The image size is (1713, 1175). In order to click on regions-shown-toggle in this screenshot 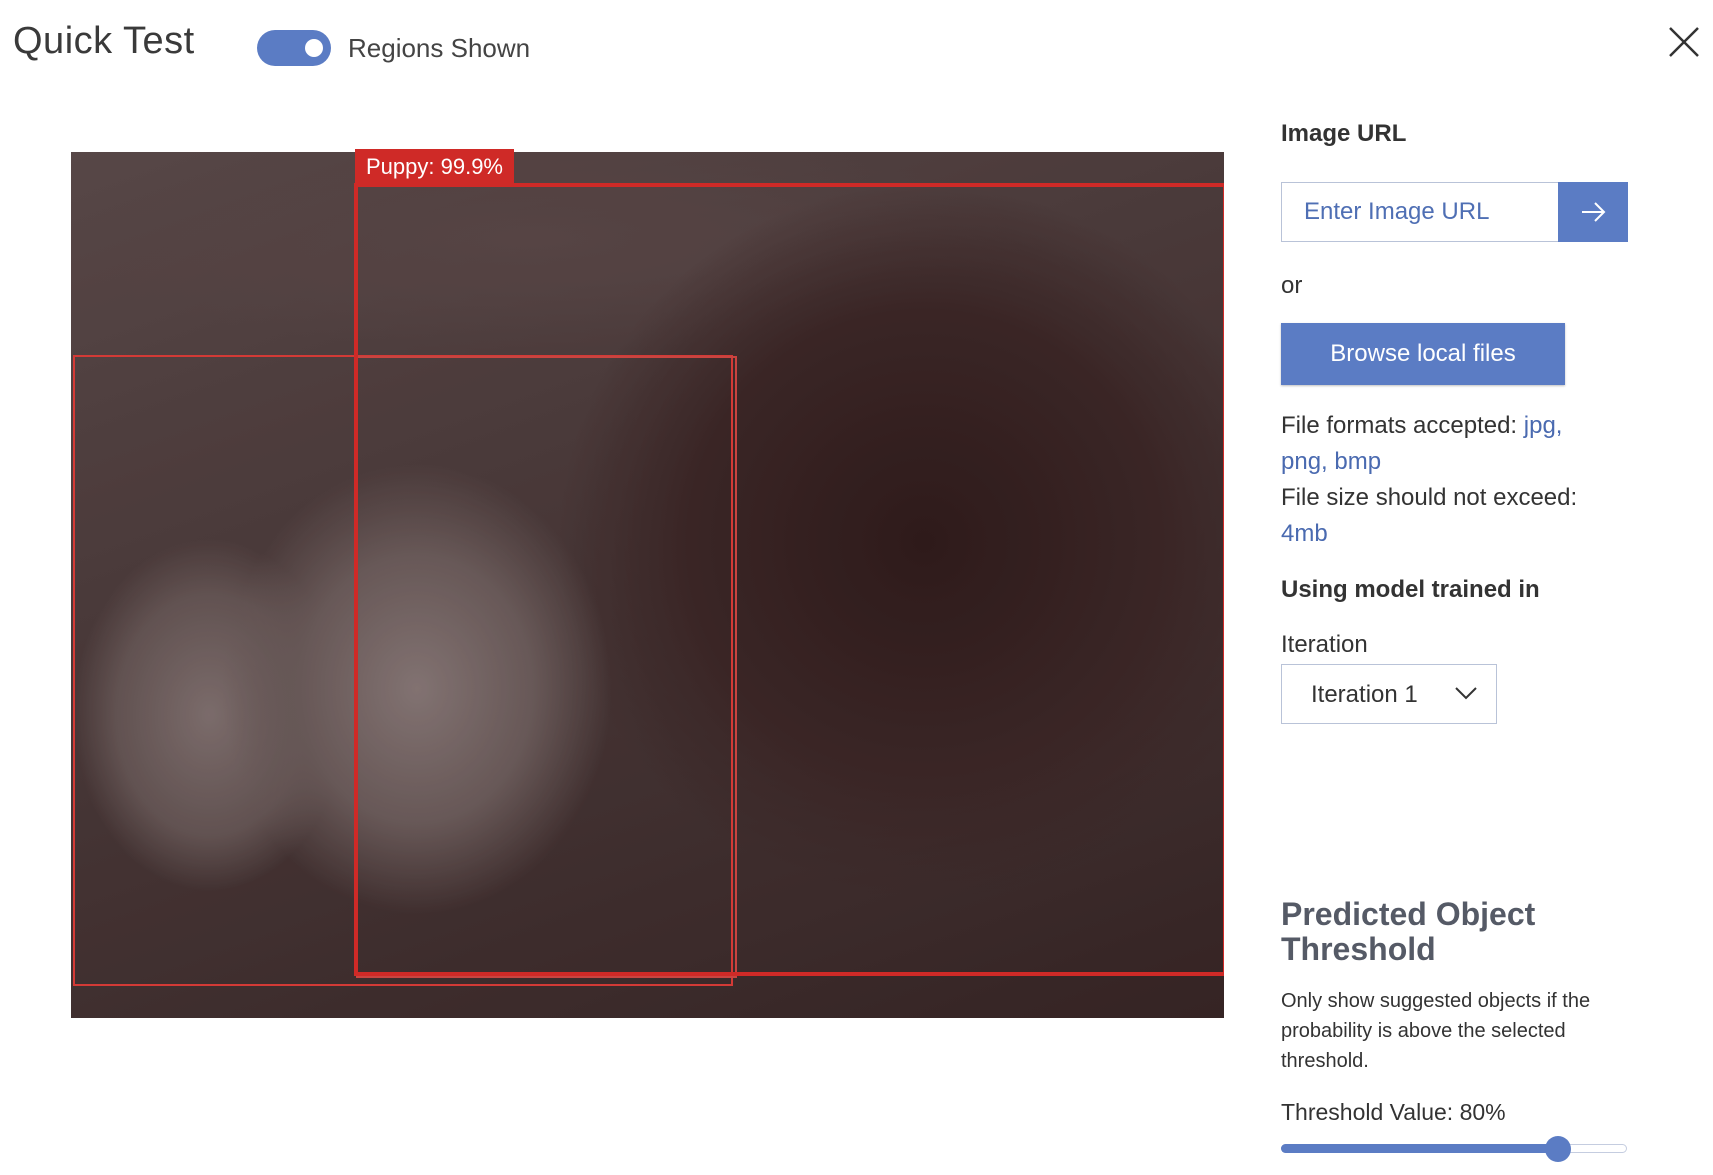, I will do `click(294, 48)`.